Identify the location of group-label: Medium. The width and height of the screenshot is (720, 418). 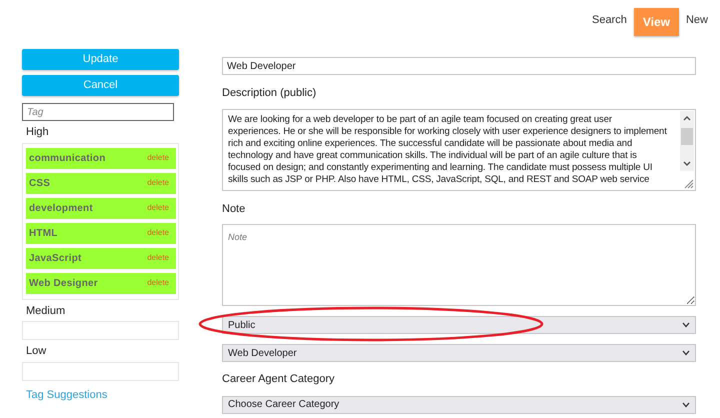
(46, 311).